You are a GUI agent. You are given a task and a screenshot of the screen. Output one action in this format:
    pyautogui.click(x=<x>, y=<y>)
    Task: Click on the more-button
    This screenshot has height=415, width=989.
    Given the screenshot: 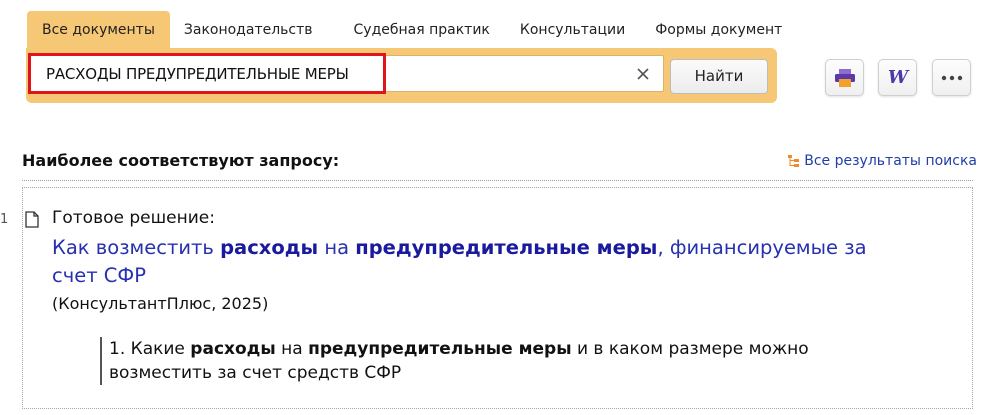 What is the action you would take?
    pyautogui.click(x=951, y=77)
    